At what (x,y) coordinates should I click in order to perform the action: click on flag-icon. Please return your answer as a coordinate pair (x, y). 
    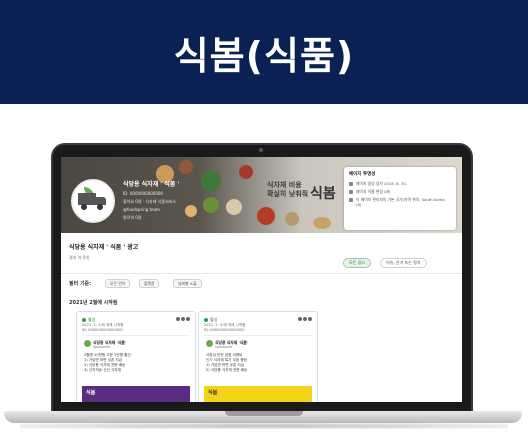
    Looking at the image, I should click on (351, 183).